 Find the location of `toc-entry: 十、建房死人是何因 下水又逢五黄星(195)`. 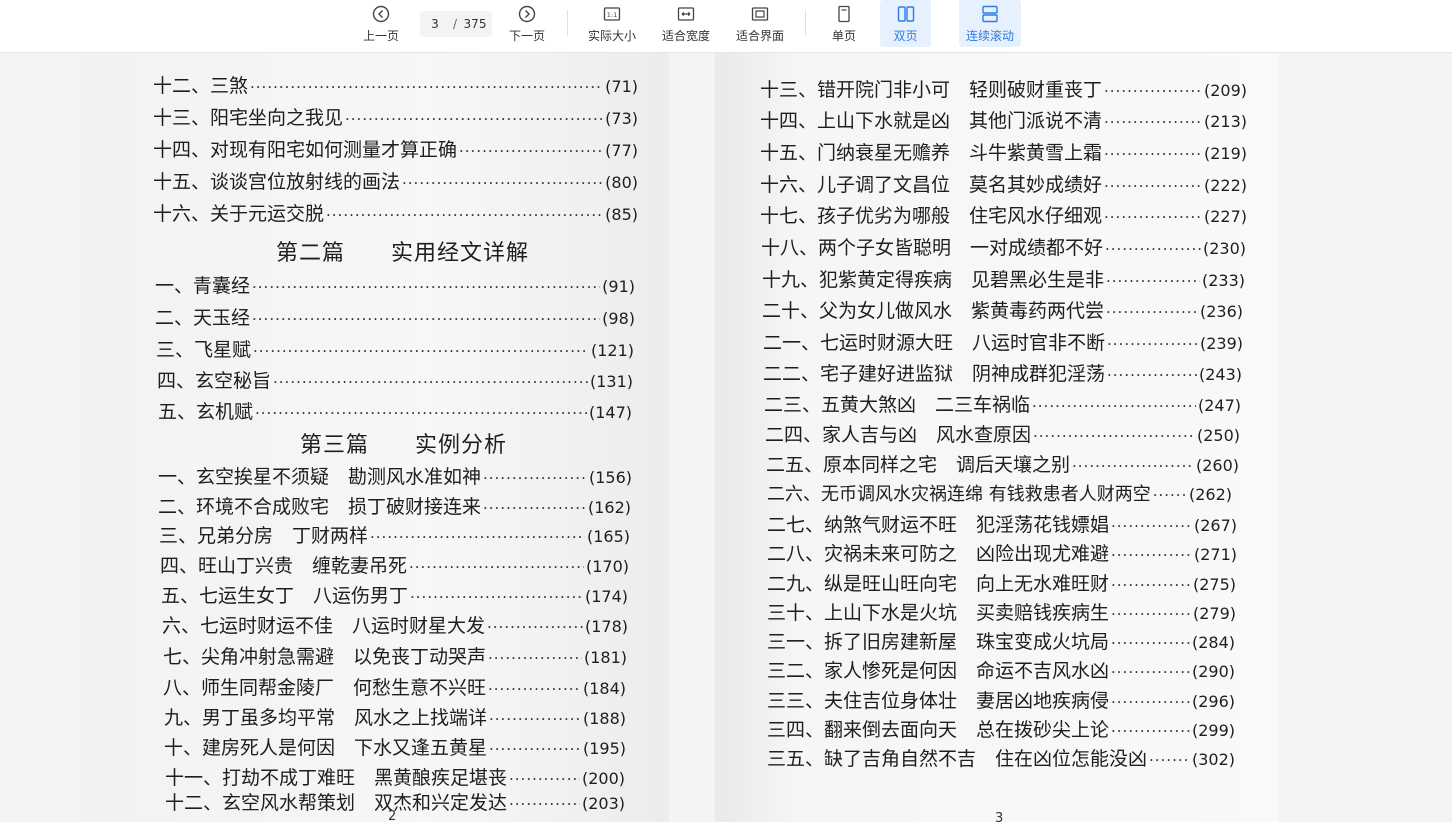

toc-entry: 十、建房死人是何因 下水又逢五黄星(195) is located at coordinates (395, 746).